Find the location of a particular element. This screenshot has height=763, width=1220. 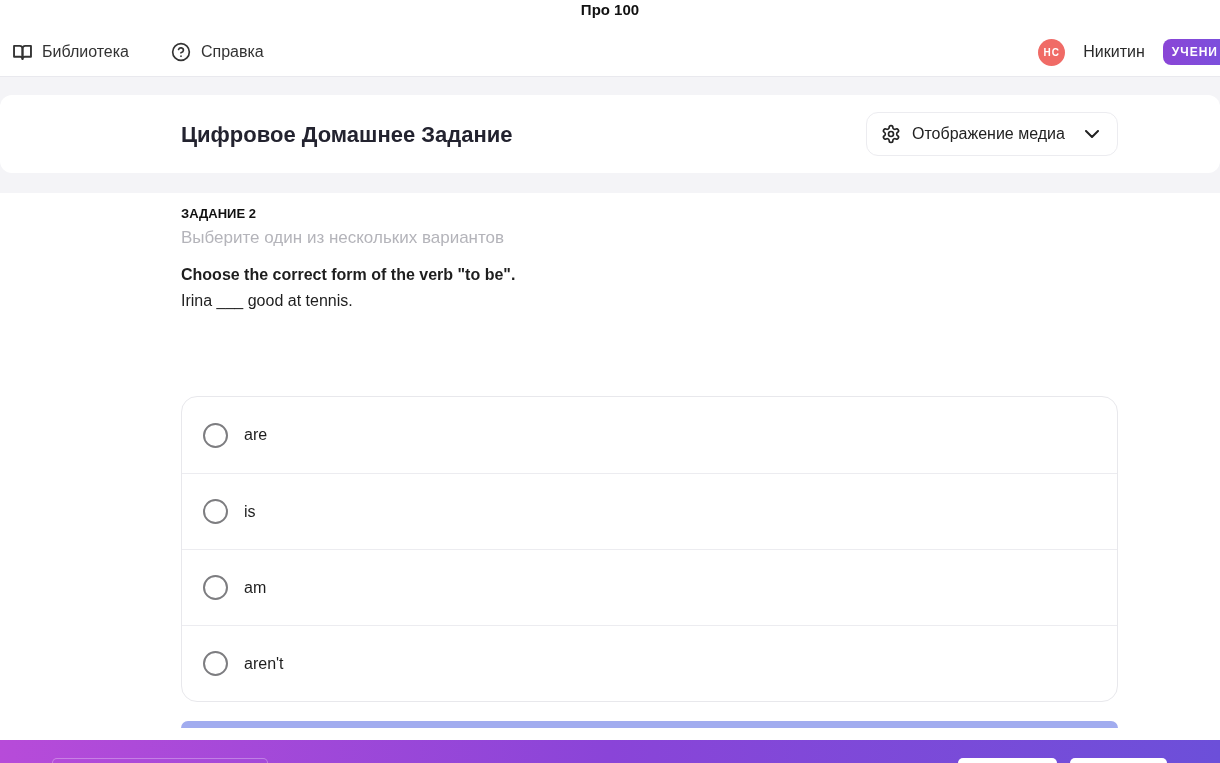

settings-icon is located at coordinates (891, 134).